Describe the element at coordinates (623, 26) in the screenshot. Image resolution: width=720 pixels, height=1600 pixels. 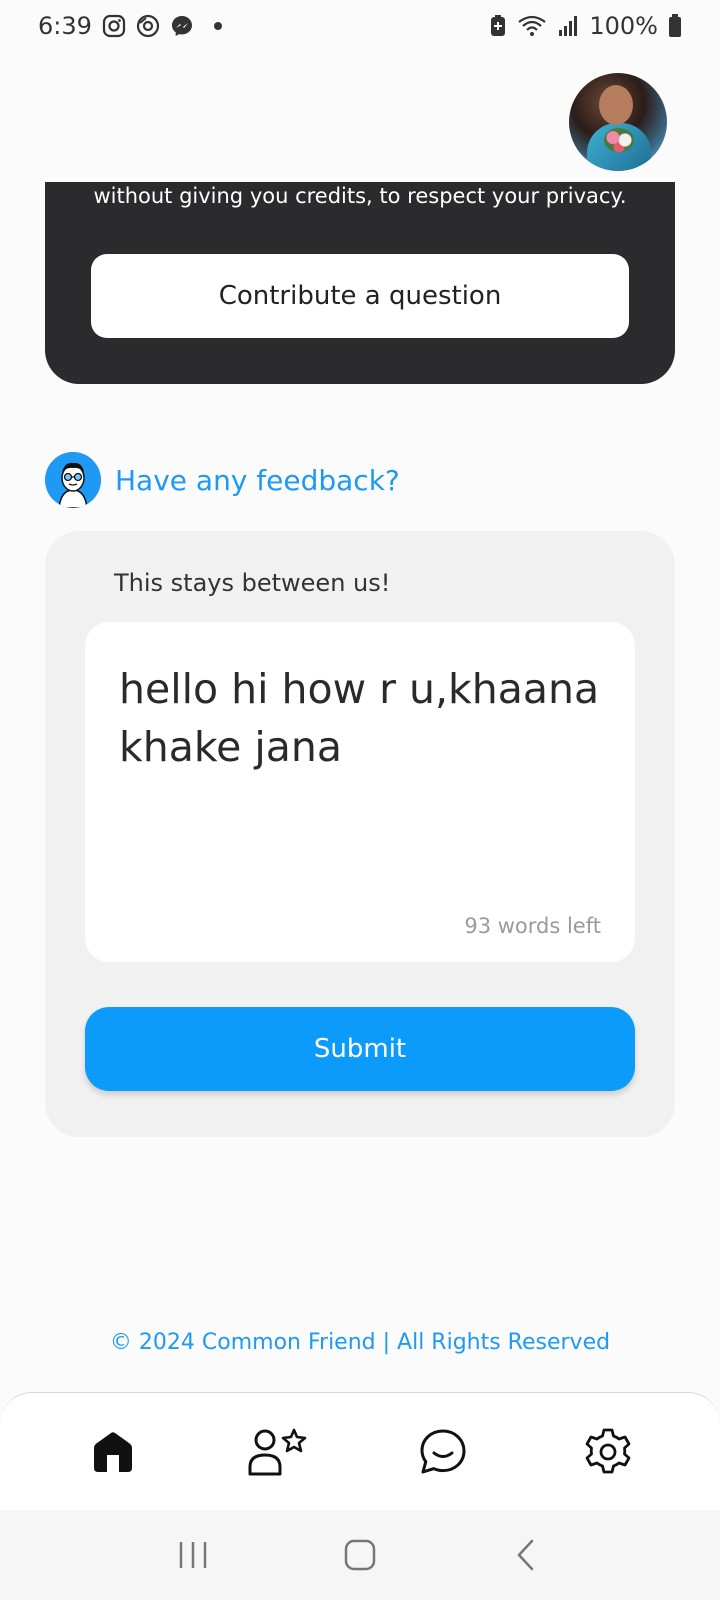
I see `battery-percent: 100%` at that location.